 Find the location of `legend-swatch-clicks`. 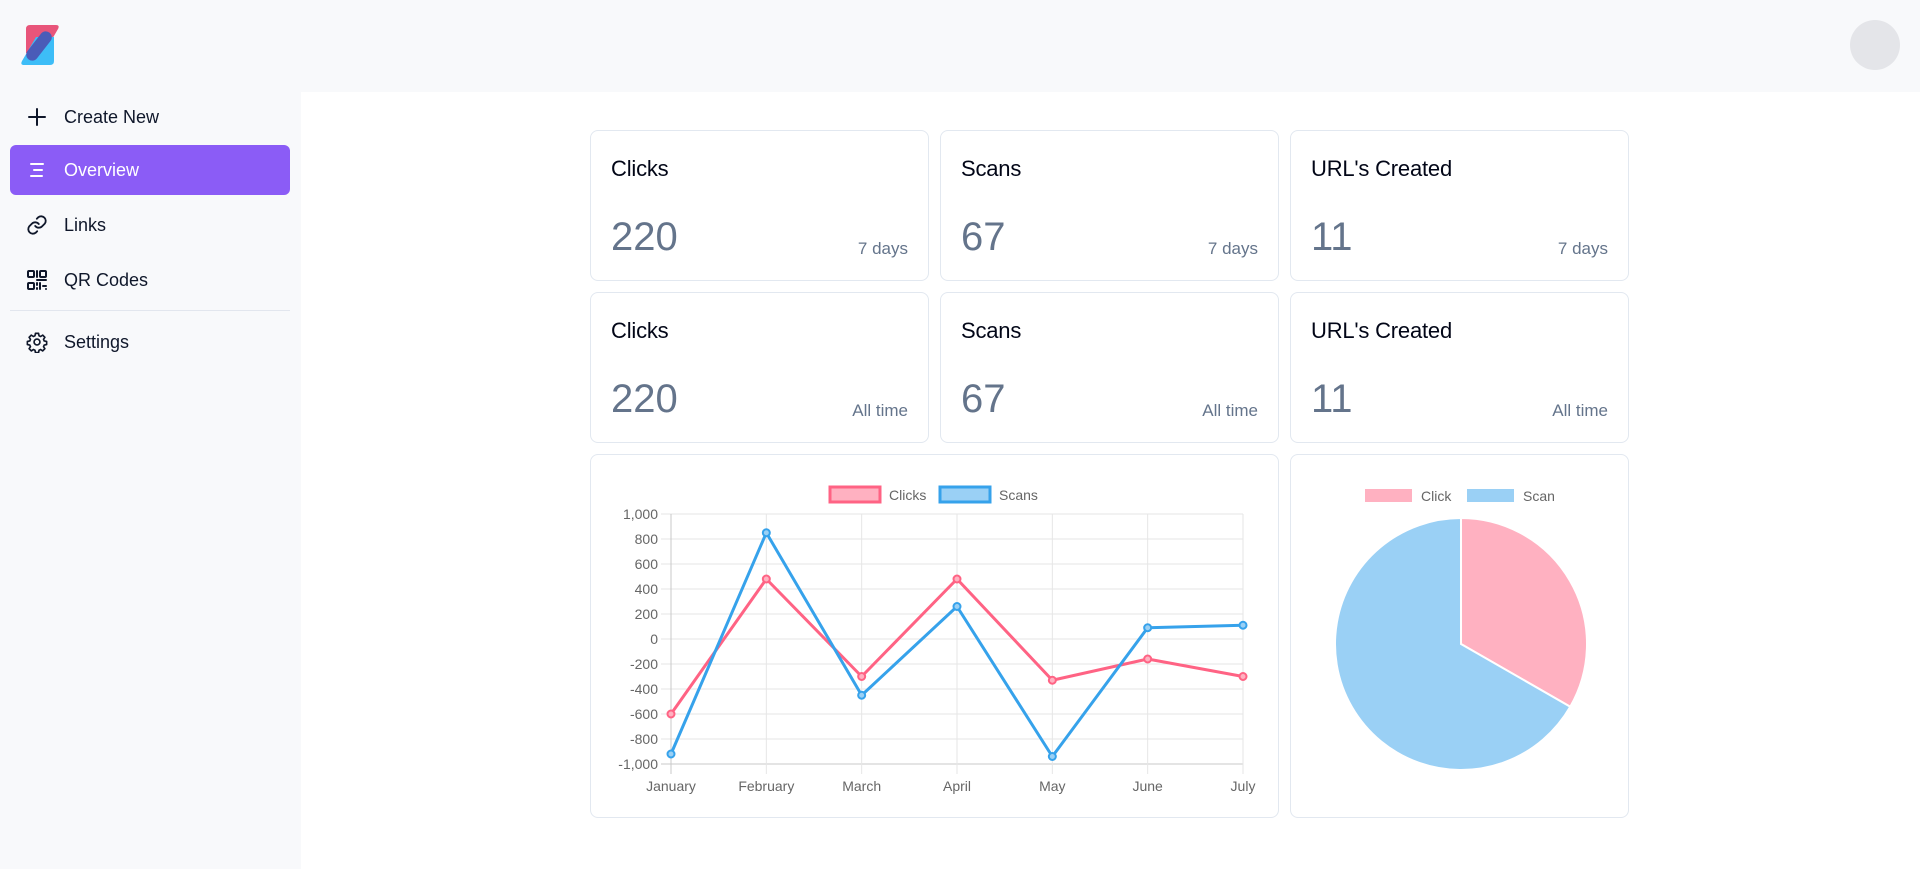

legend-swatch-clicks is located at coordinates (855, 494).